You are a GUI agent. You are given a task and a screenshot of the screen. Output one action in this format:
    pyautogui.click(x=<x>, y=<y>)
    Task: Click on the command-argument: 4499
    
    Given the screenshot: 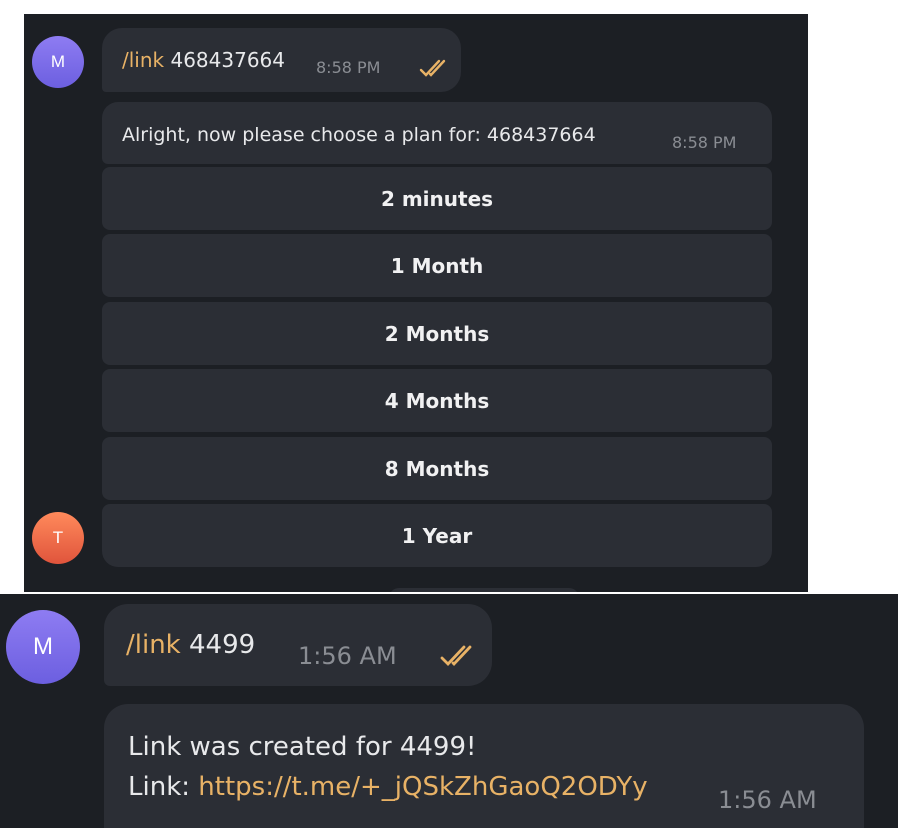 What is the action you would take?
    pyautogui.click(x=218, y=645)
    